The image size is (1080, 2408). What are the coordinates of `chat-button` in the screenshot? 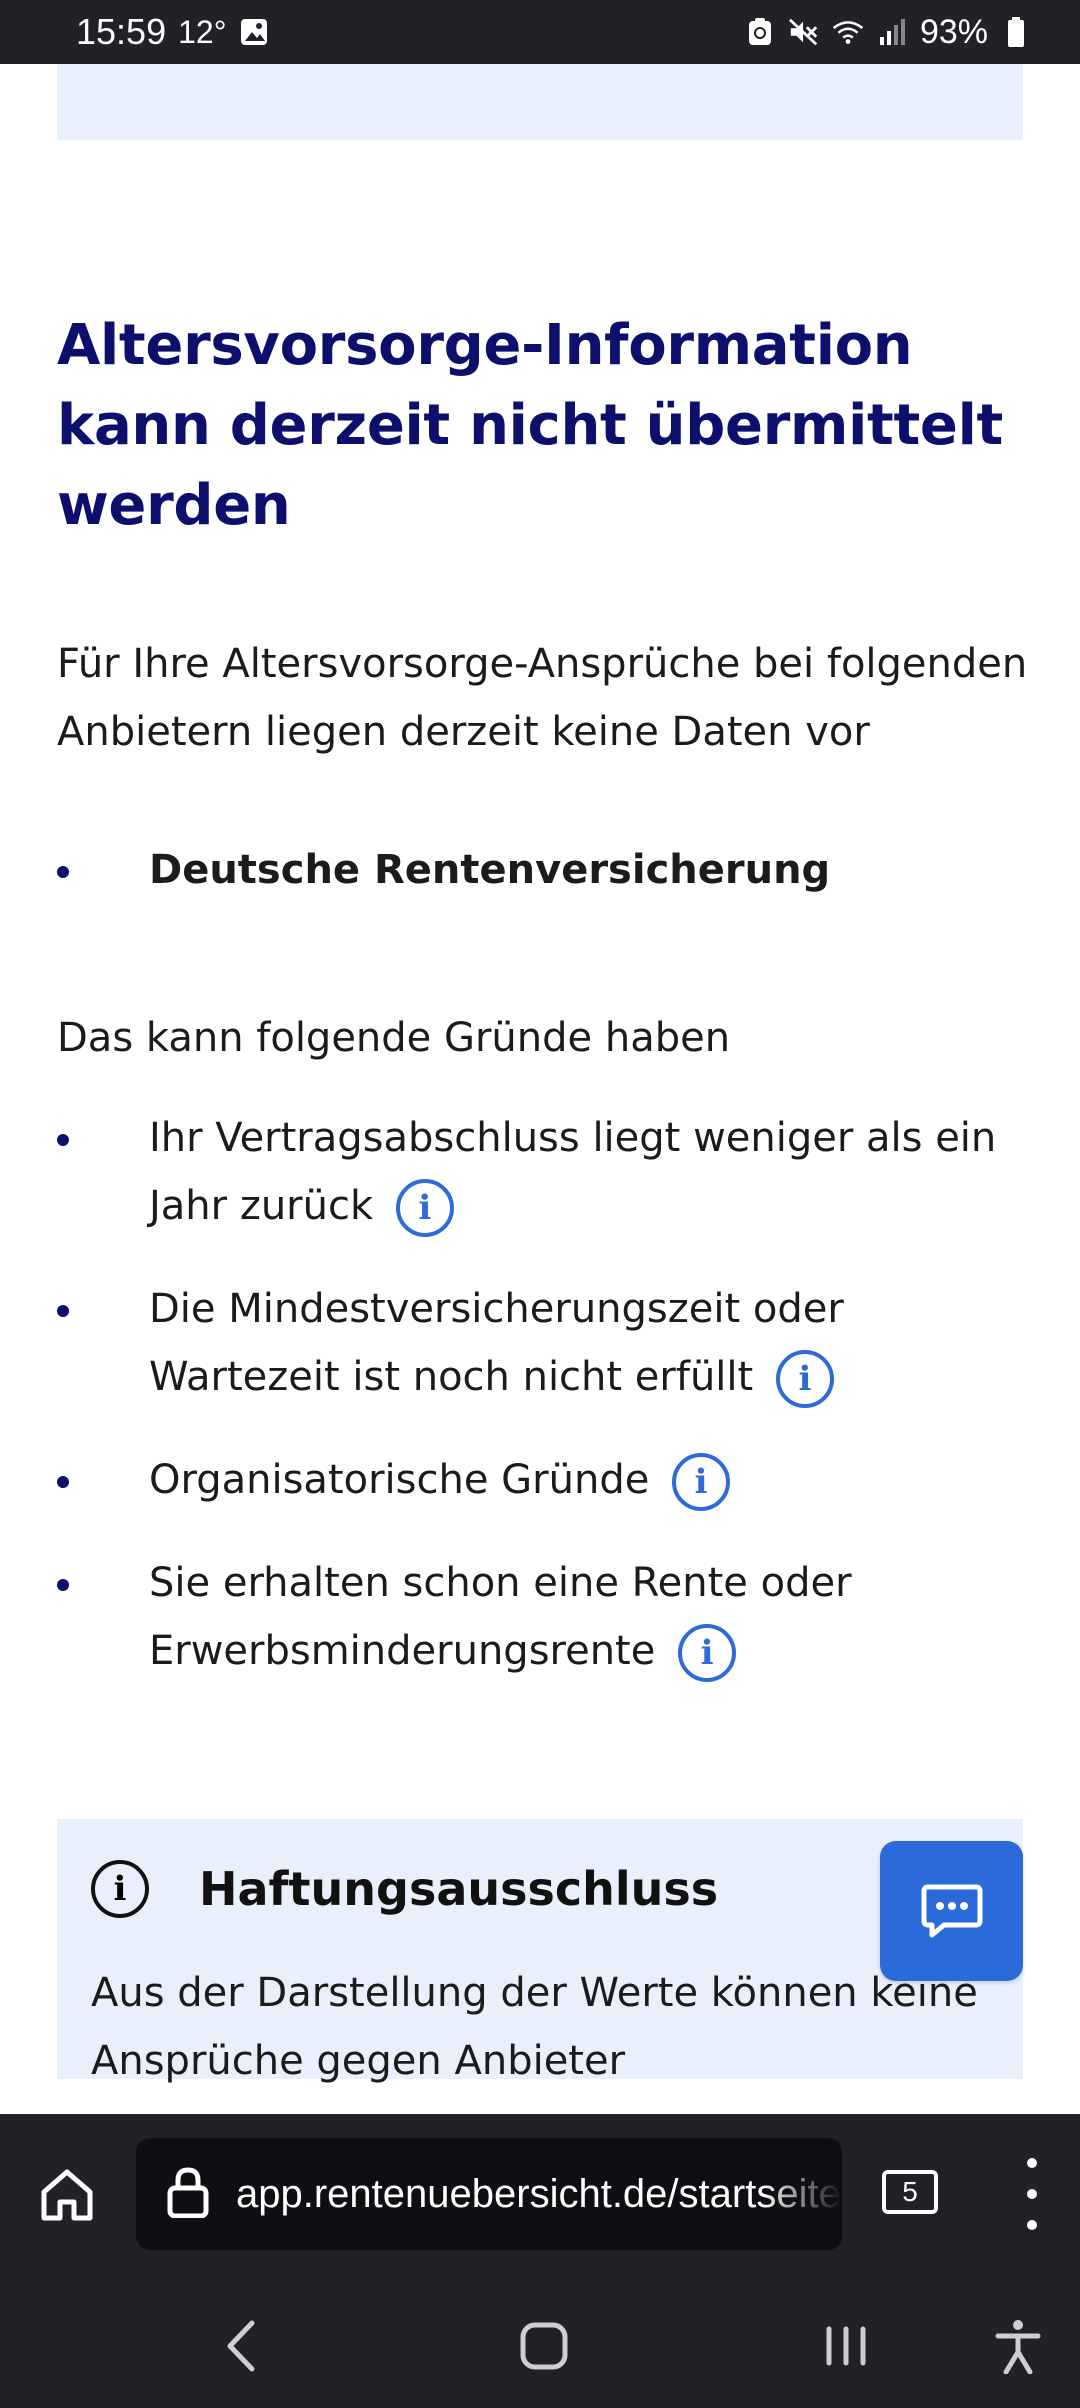 It's located at (951, 1911).